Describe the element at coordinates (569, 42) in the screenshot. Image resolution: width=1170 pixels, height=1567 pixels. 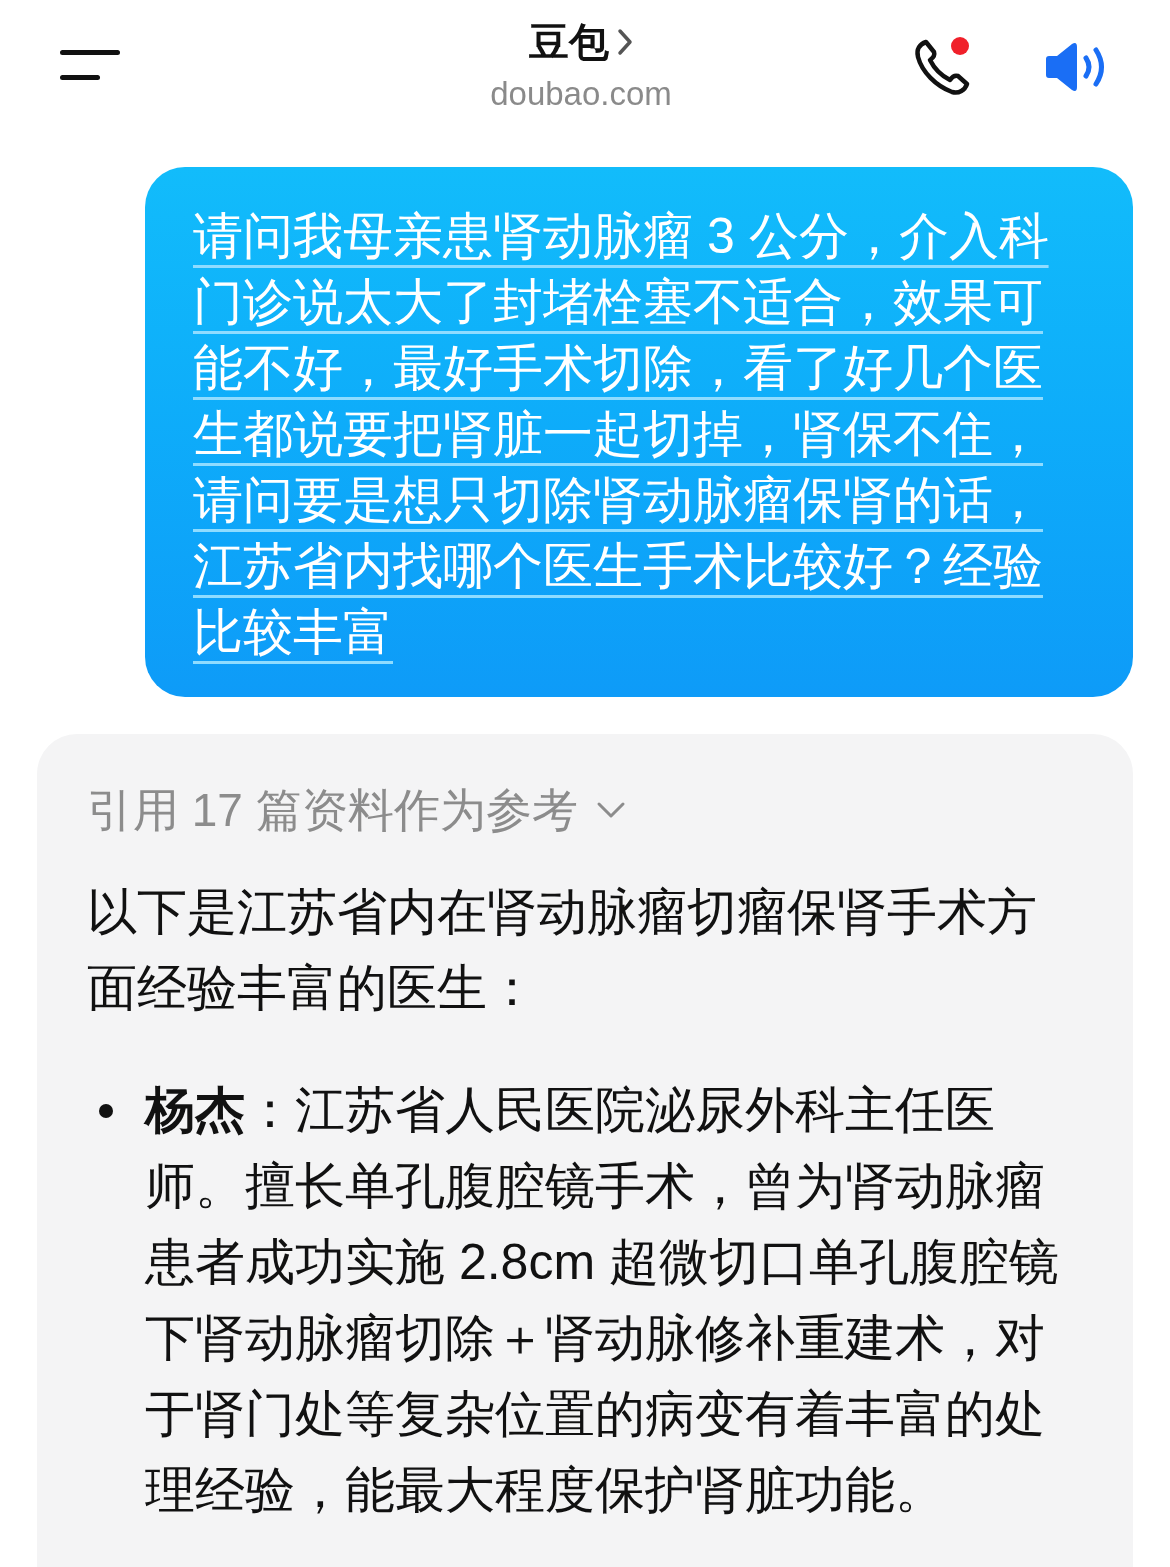
I see `chat-title: 豆包` at that location.